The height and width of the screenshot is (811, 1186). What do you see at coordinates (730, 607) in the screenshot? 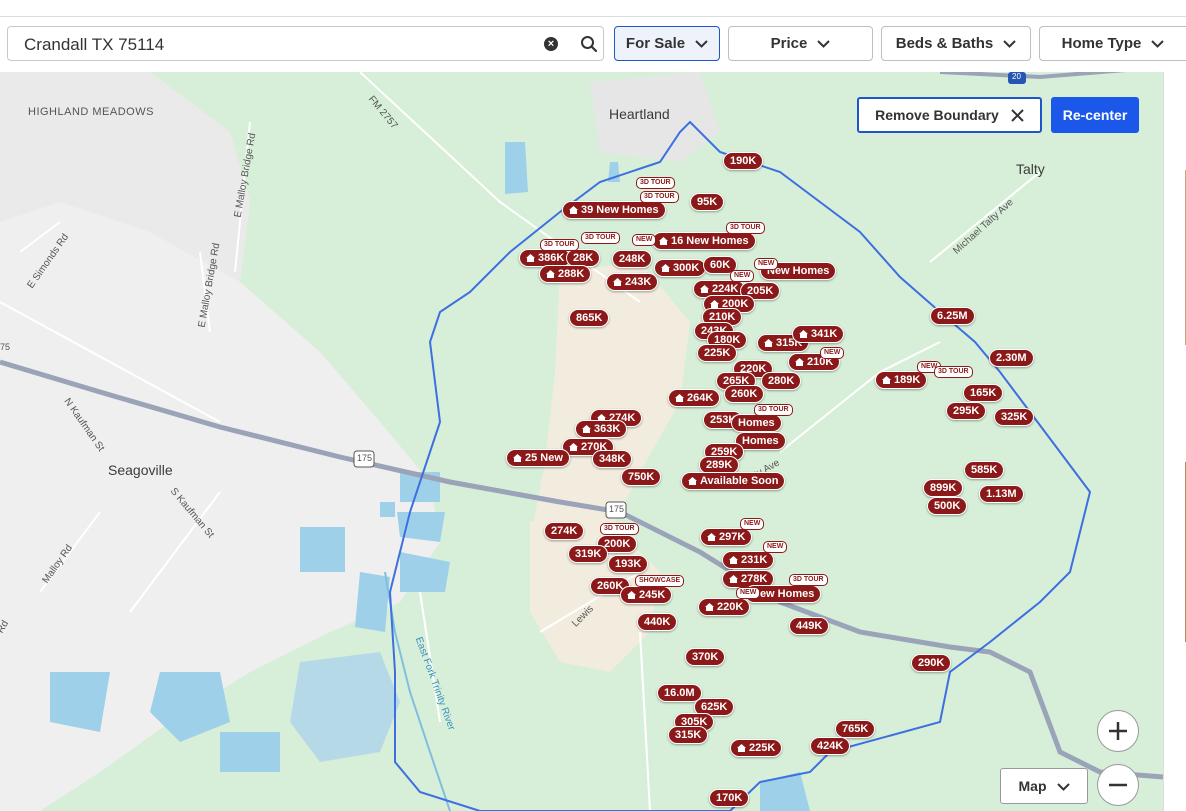
I see `pin-label: 220K` at bounding box center [730, 607].